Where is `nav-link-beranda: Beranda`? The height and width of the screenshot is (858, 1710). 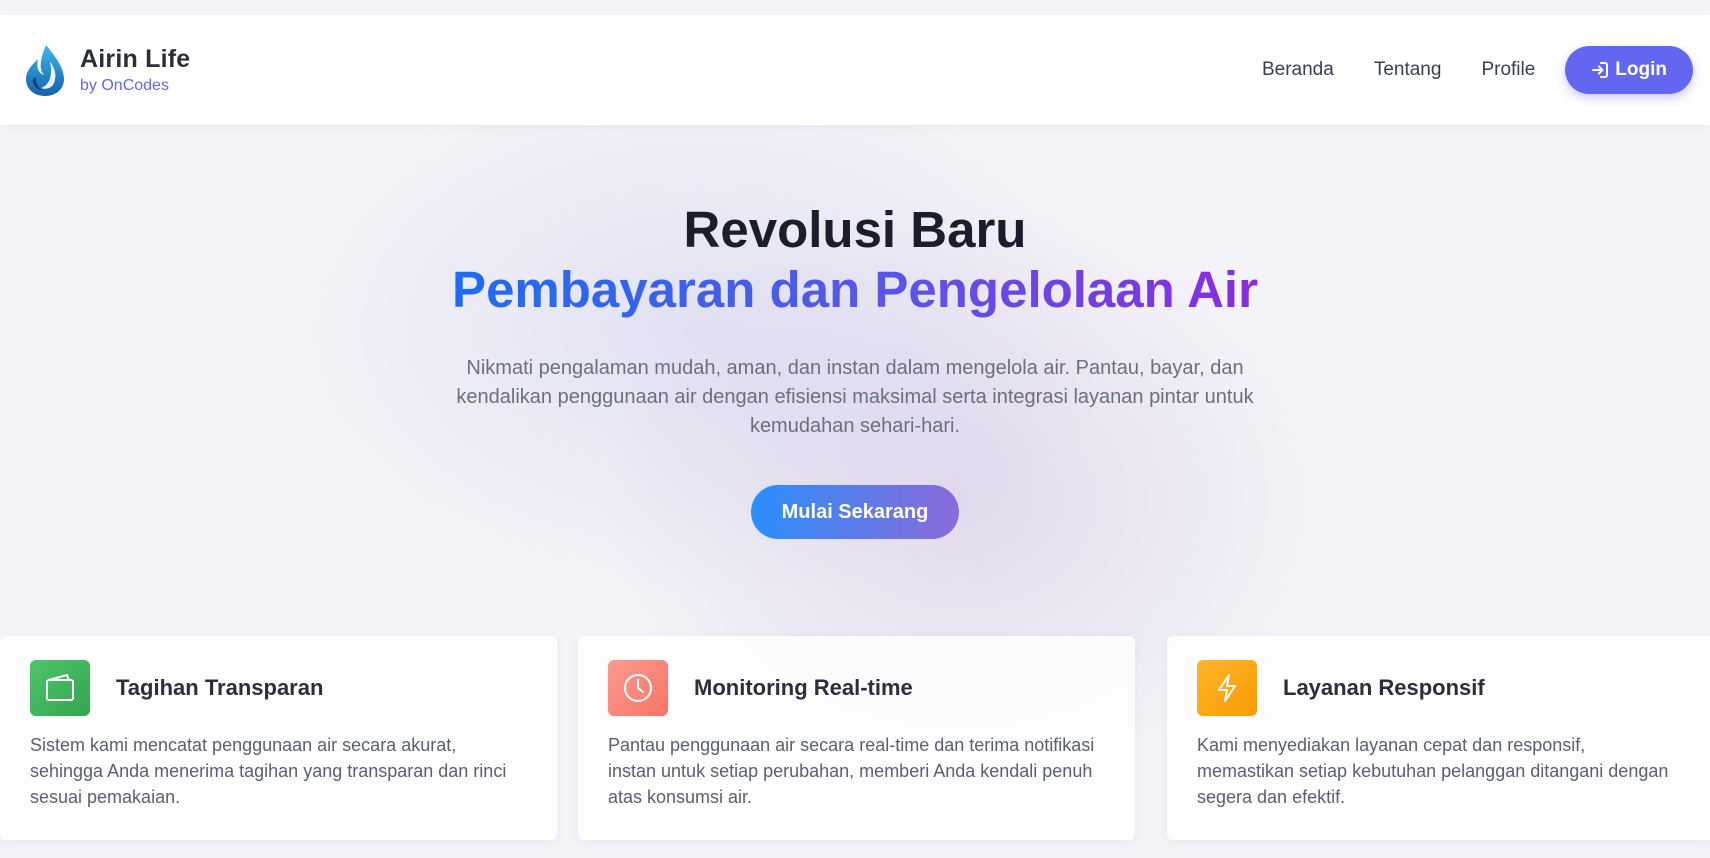 nav-link-beranda: Beranda is located at coordinates (1298, 70).